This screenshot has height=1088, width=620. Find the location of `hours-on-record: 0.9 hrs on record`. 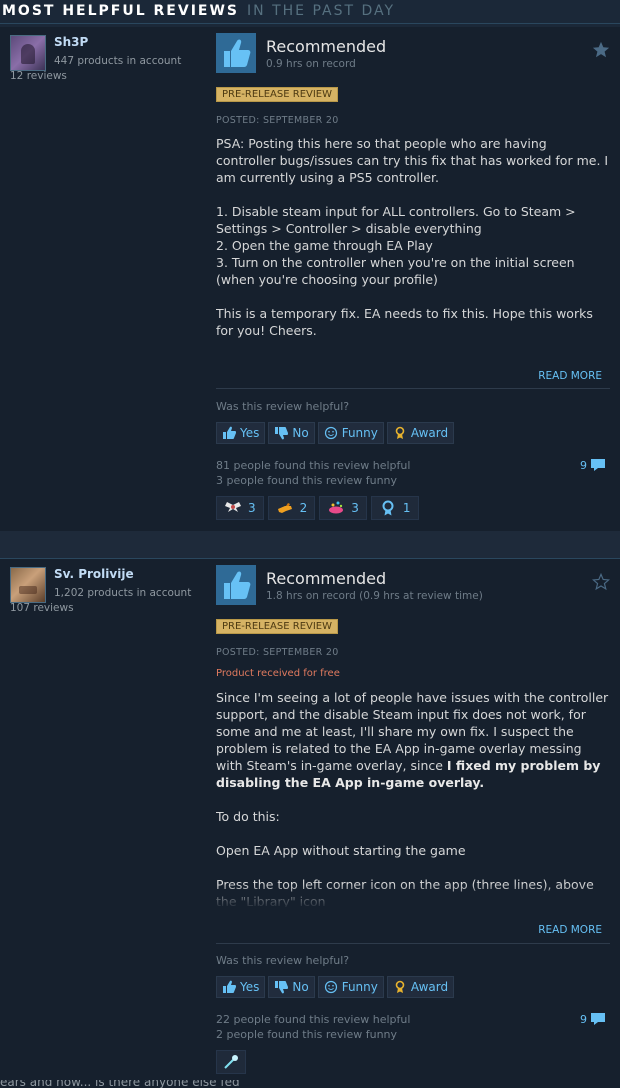

hours-on-record: 0.9 hrs on record is located at coordinates (311, 64).